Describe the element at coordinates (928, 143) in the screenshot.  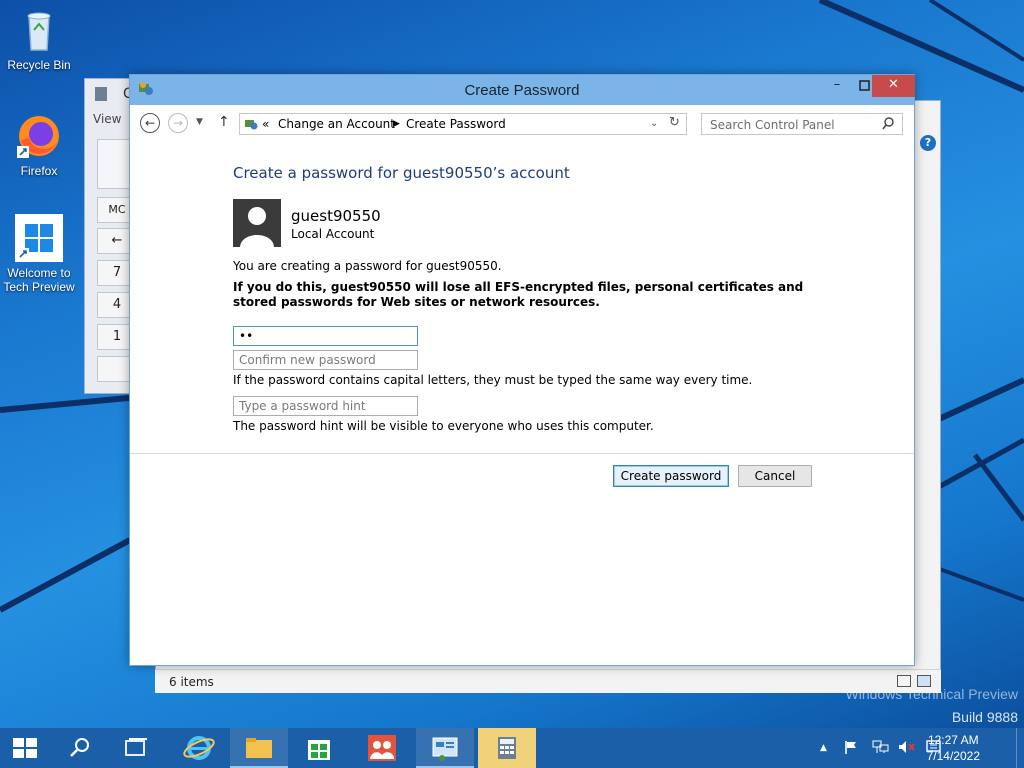
I see `help-icon: ?` at that location.